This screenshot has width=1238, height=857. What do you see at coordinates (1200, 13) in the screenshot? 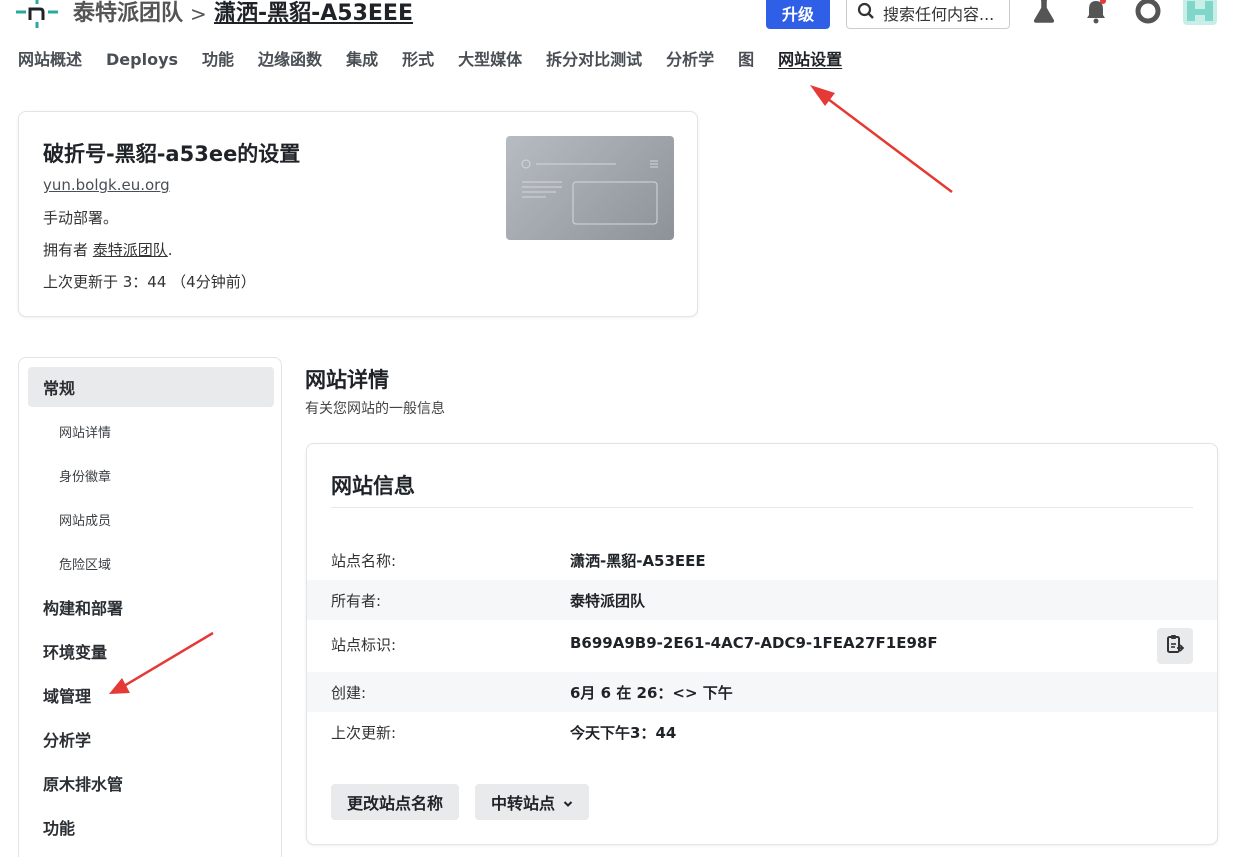
I see `user-avatar` at bounding box center [1200, 13].